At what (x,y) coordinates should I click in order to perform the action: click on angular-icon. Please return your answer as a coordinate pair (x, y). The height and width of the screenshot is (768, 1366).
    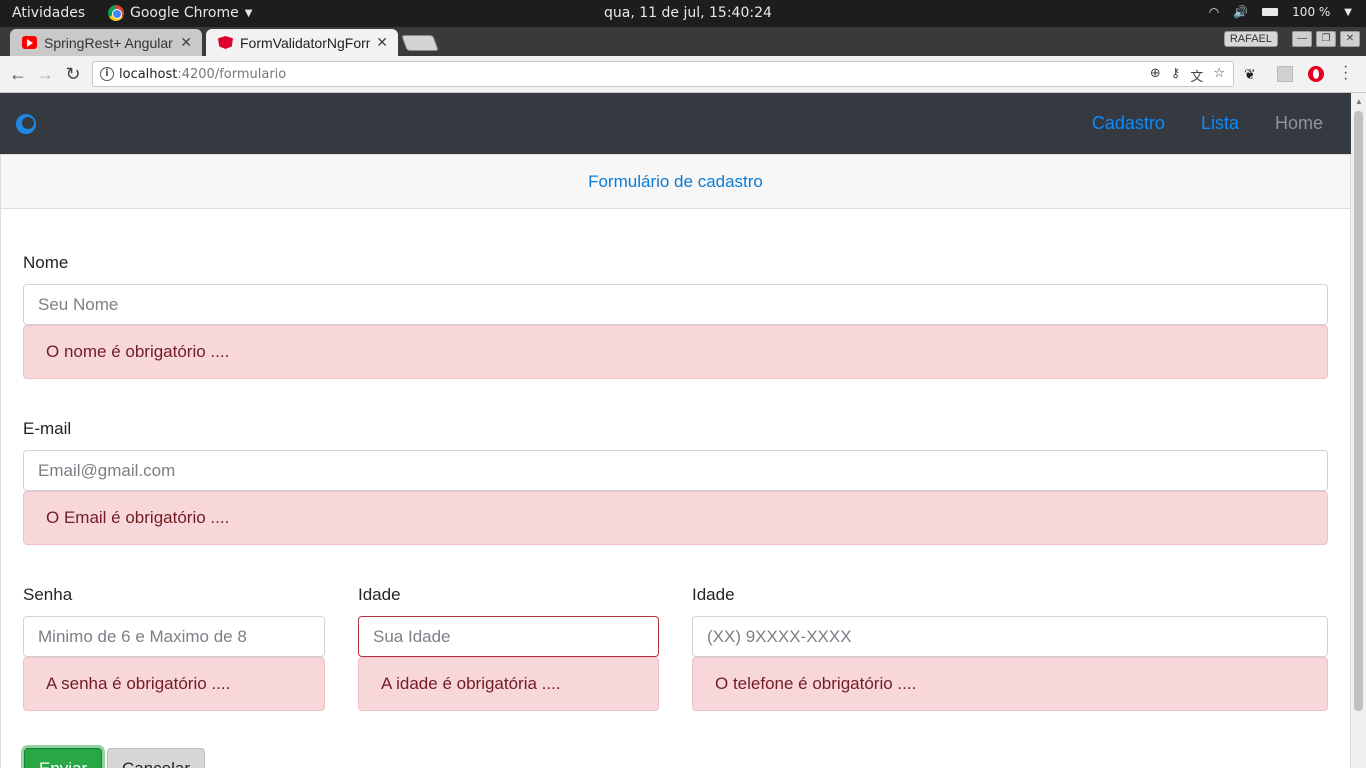
    Looking at the image, I should click on (225, 42).